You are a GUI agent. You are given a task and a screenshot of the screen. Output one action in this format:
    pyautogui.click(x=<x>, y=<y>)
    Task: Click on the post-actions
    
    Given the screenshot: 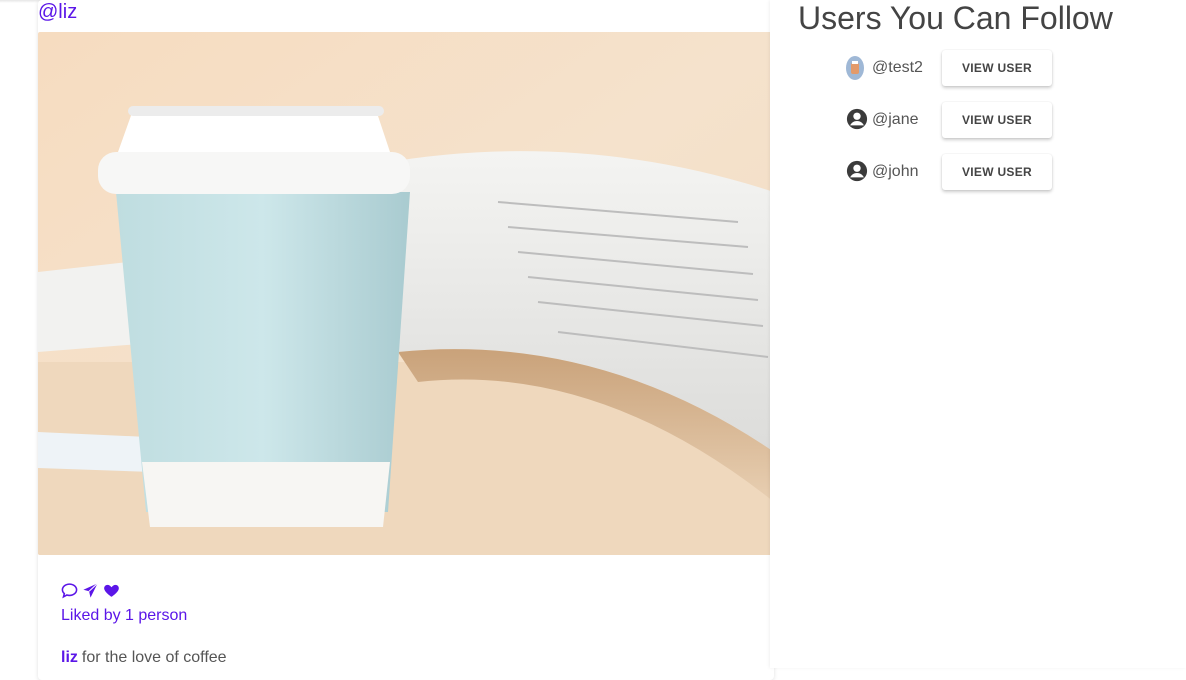 What is the action you would take?
    pyautogui.click(x=90, y=590)
    